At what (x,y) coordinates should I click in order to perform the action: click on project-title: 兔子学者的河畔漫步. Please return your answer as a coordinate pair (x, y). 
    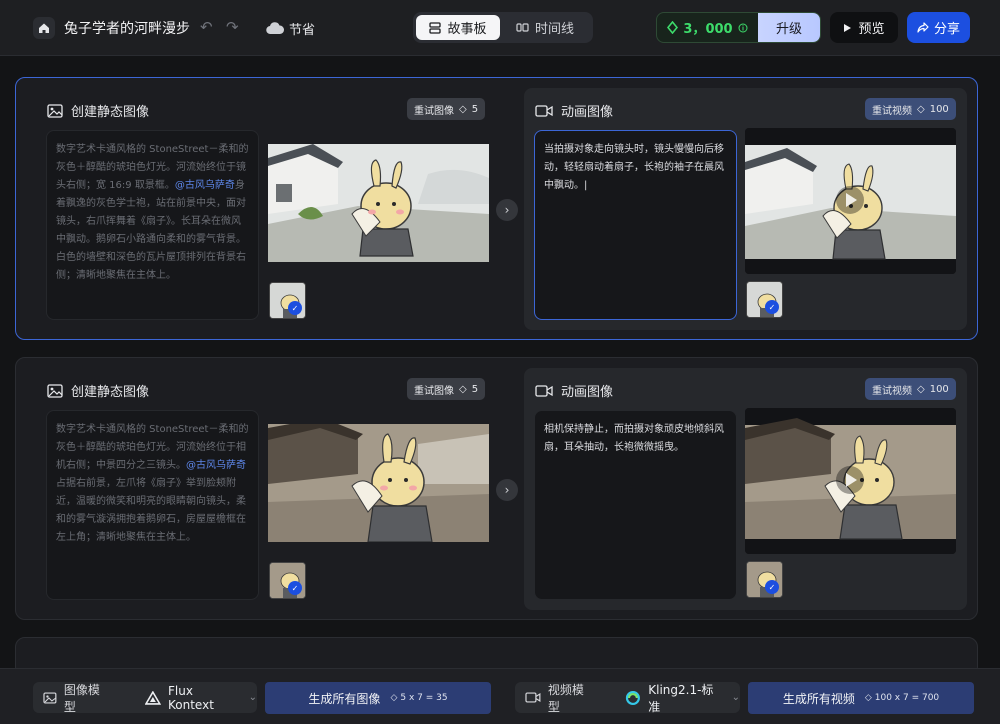
    Looking at the image, I should click on (127, 28).